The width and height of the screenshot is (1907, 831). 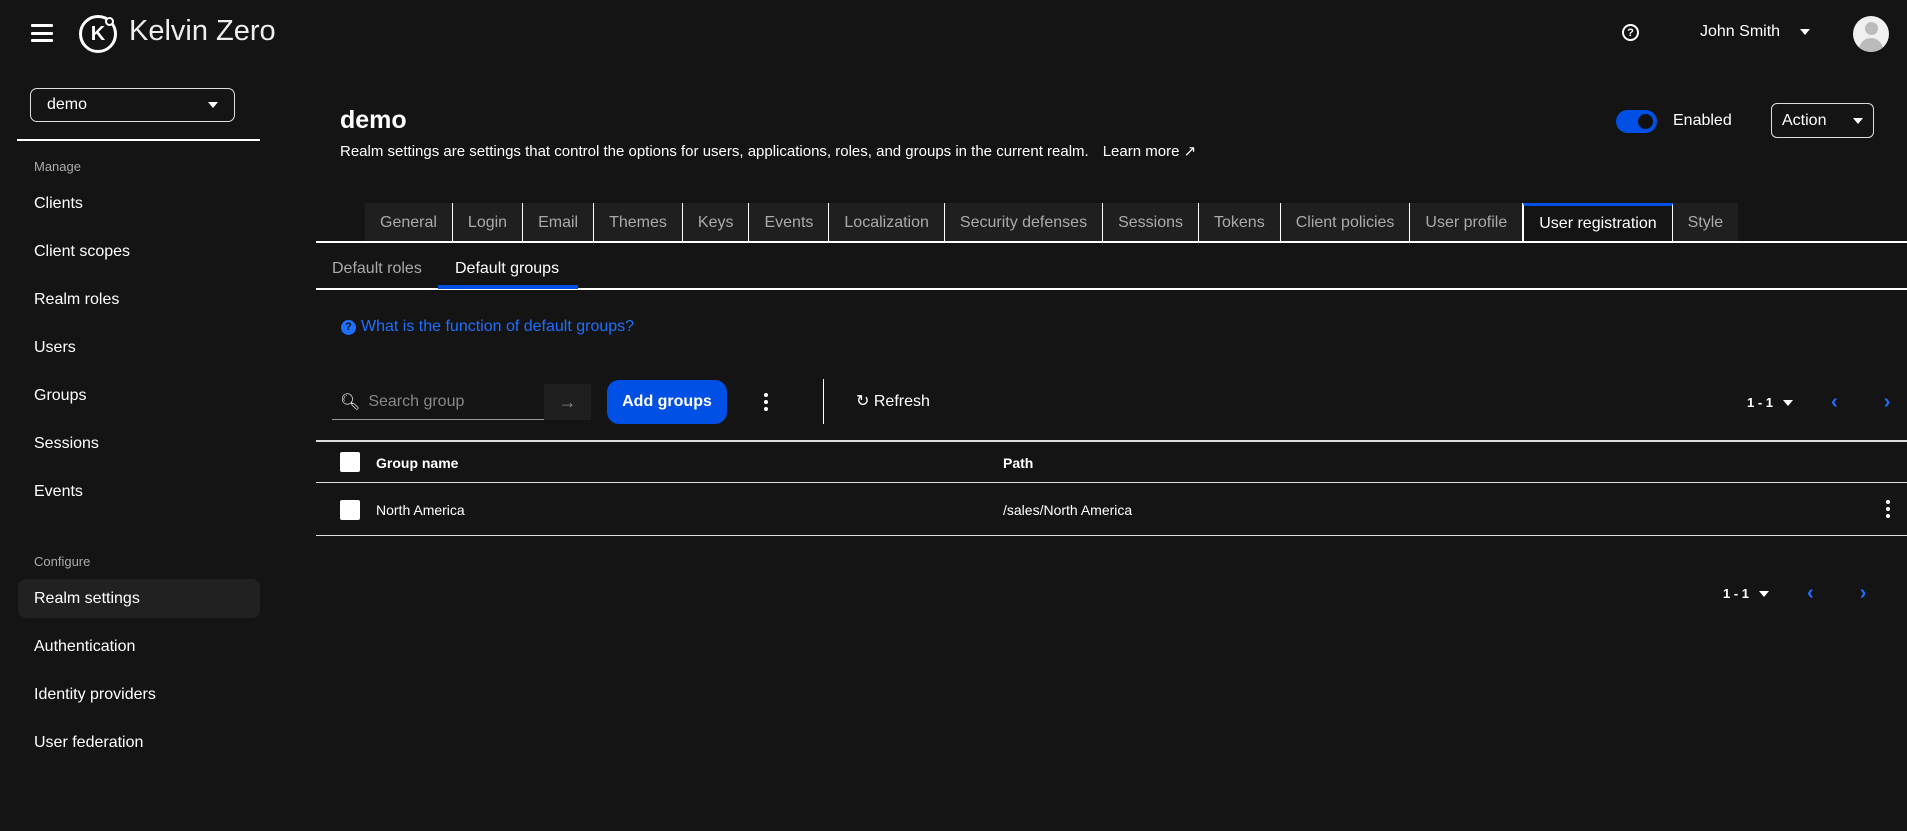 What do you see at coordinates (1598, 222) in the screenshot?
I see `tab-user-registration: User registration` at bounding box center [1598, 222].